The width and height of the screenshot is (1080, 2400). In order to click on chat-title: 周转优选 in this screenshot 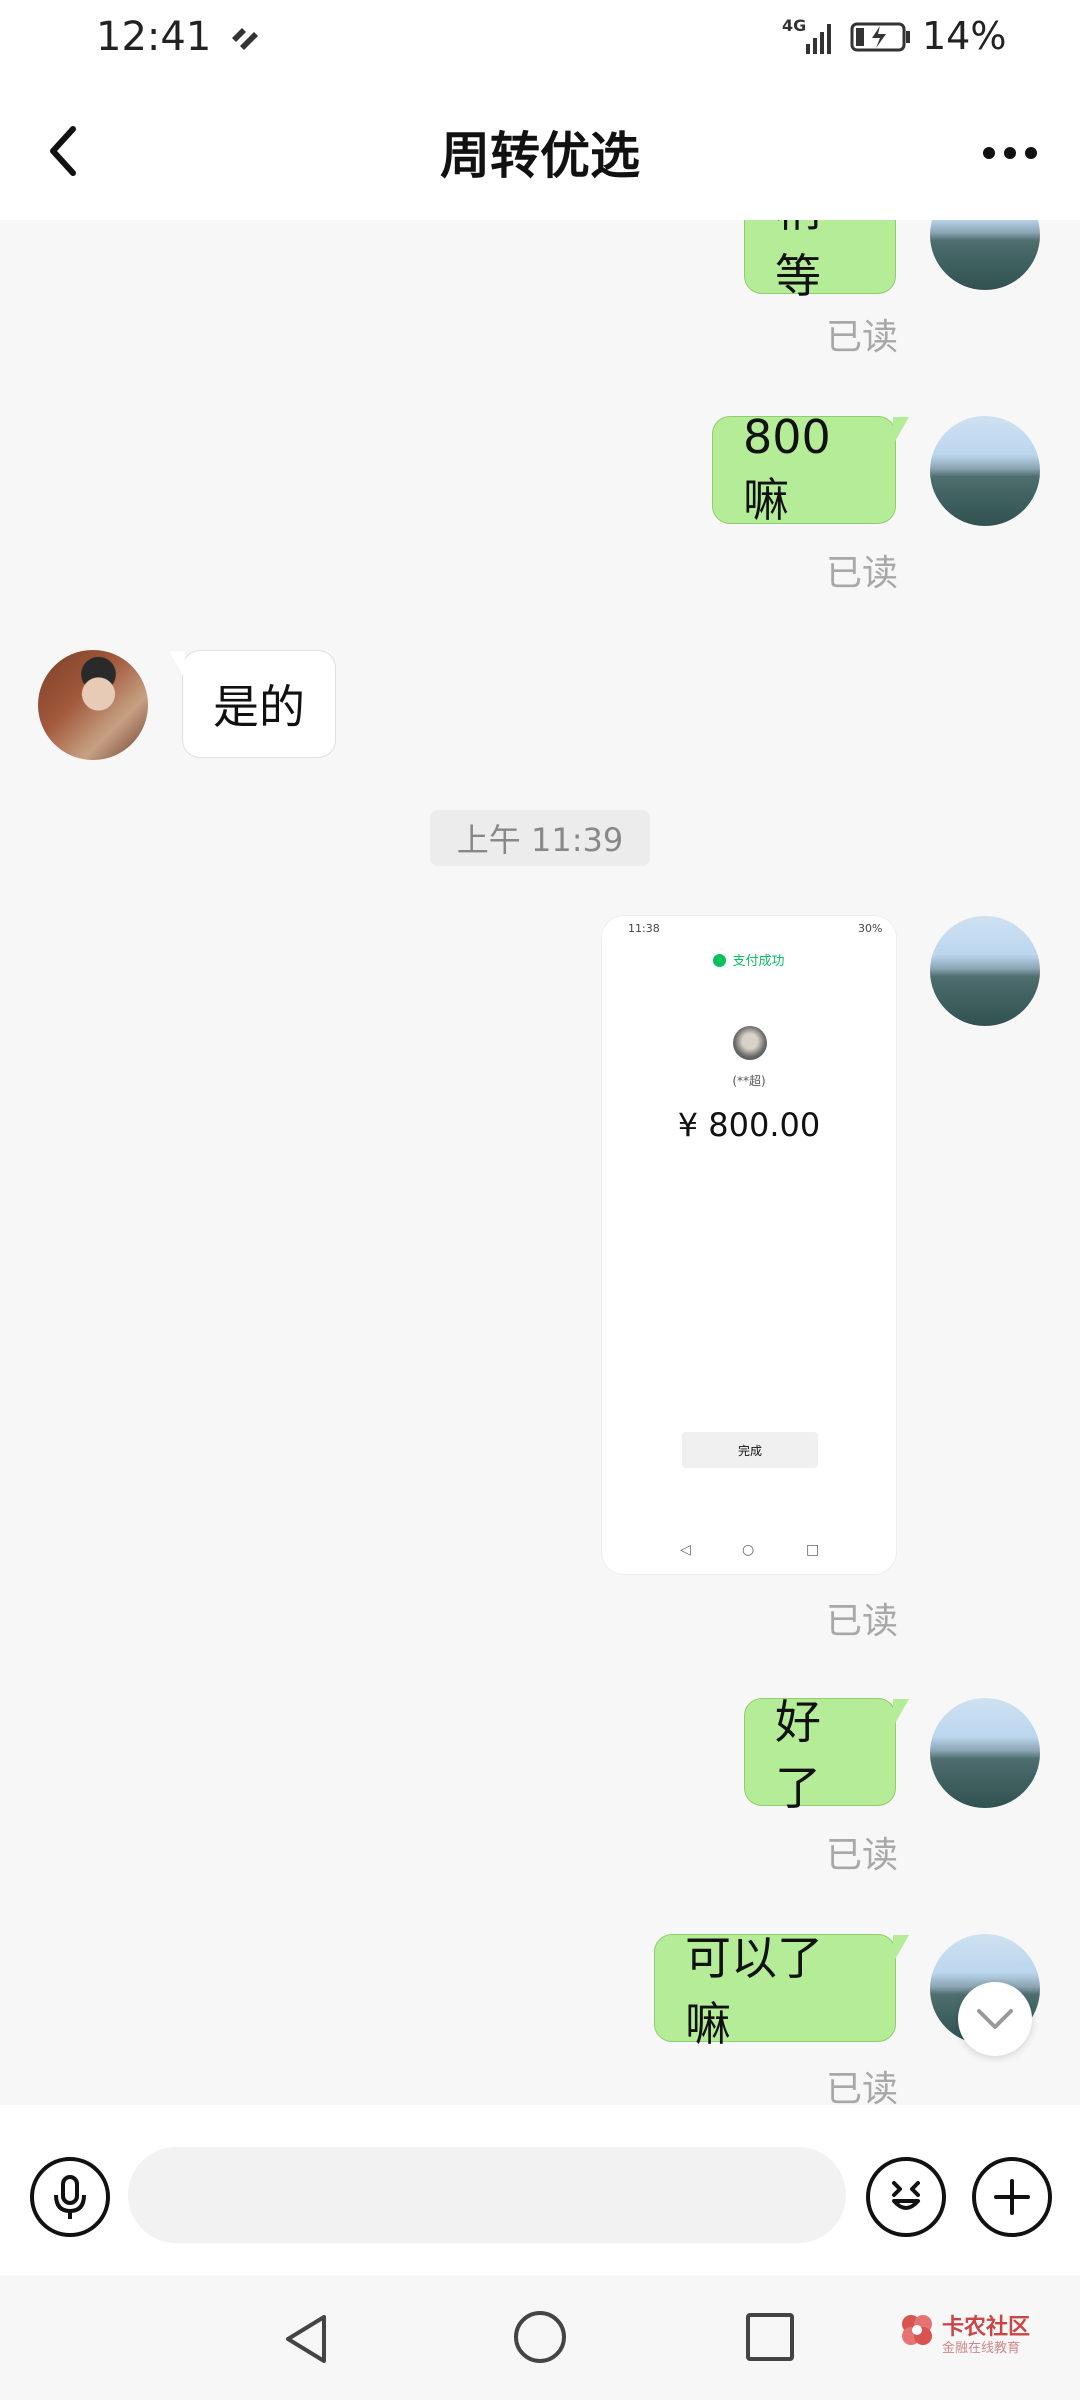, I will do `click(540, 156)`.